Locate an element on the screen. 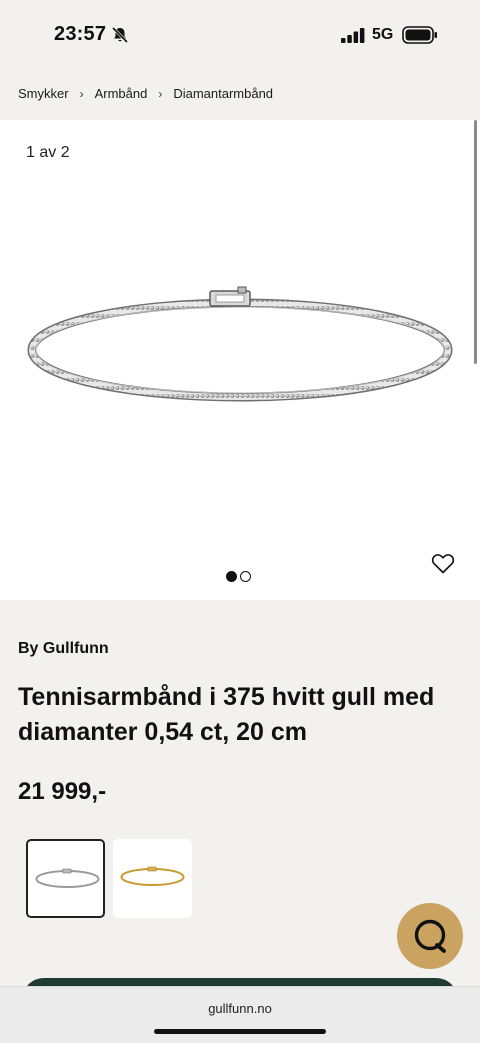 The height and width of the screenshot is (1043, 480). chat-button is located at coordinates (430, 936).